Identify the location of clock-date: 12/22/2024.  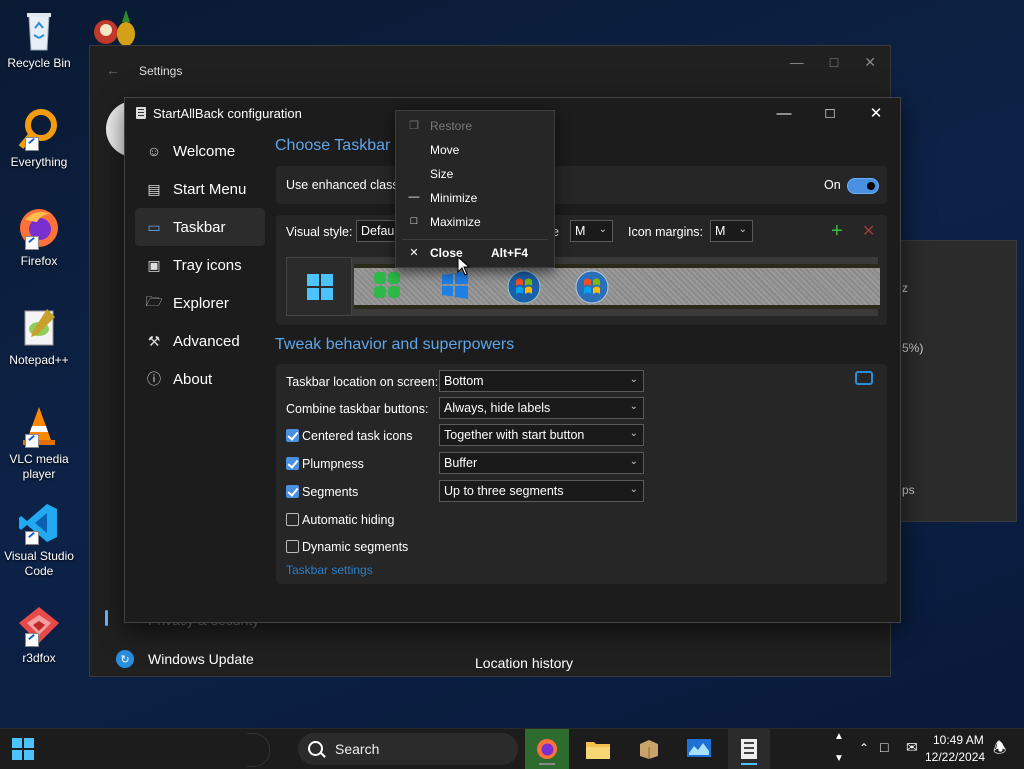
(955, 757).